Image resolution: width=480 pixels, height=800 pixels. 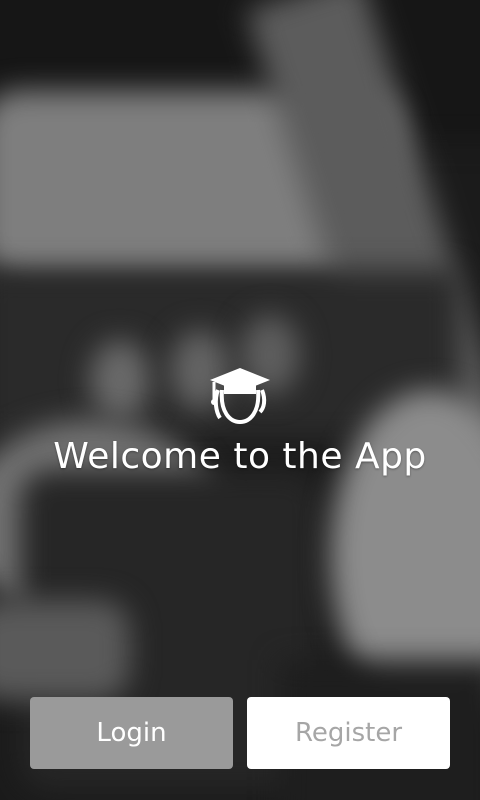 What do you see at coordinates (240, 396) in the screenshot?
I see `graduate-cap-student-icon` at bounding box center [240, 396].